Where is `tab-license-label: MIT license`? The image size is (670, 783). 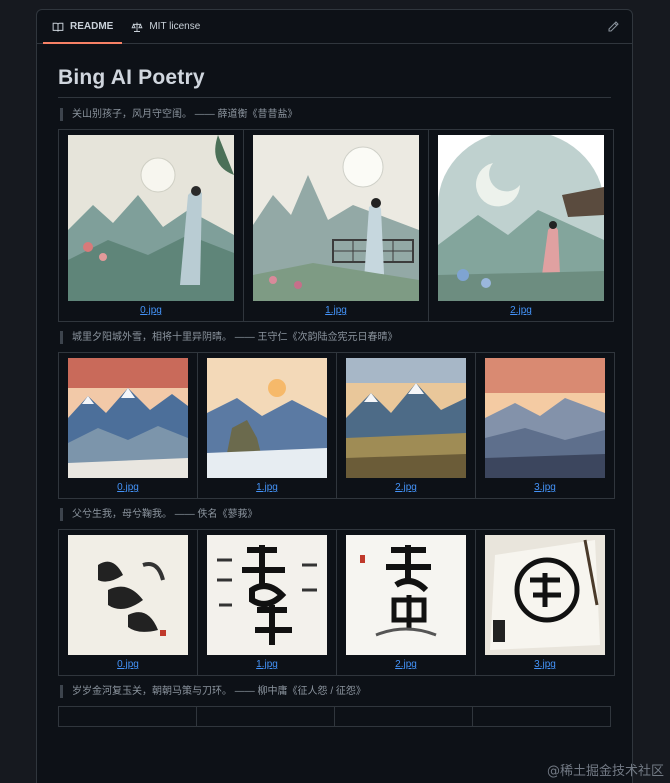
tab-license-label: MIT license is located at coordinates (175, 26).